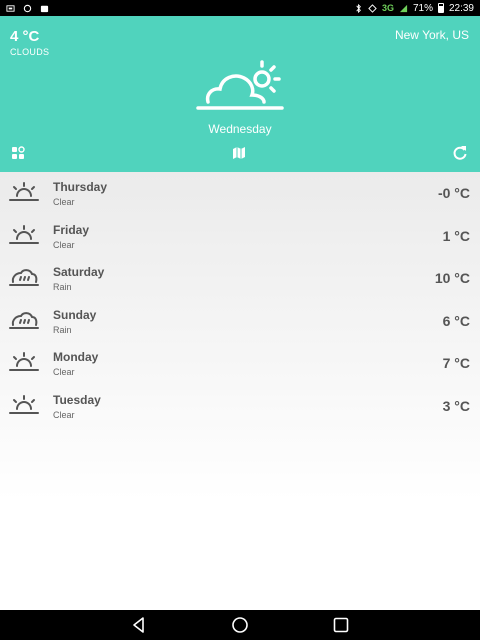 The width and height of the screenshot is (480, 640). Describe the element at coordinates (44, 8) in the screenshot. I see `app-icon` at that location.